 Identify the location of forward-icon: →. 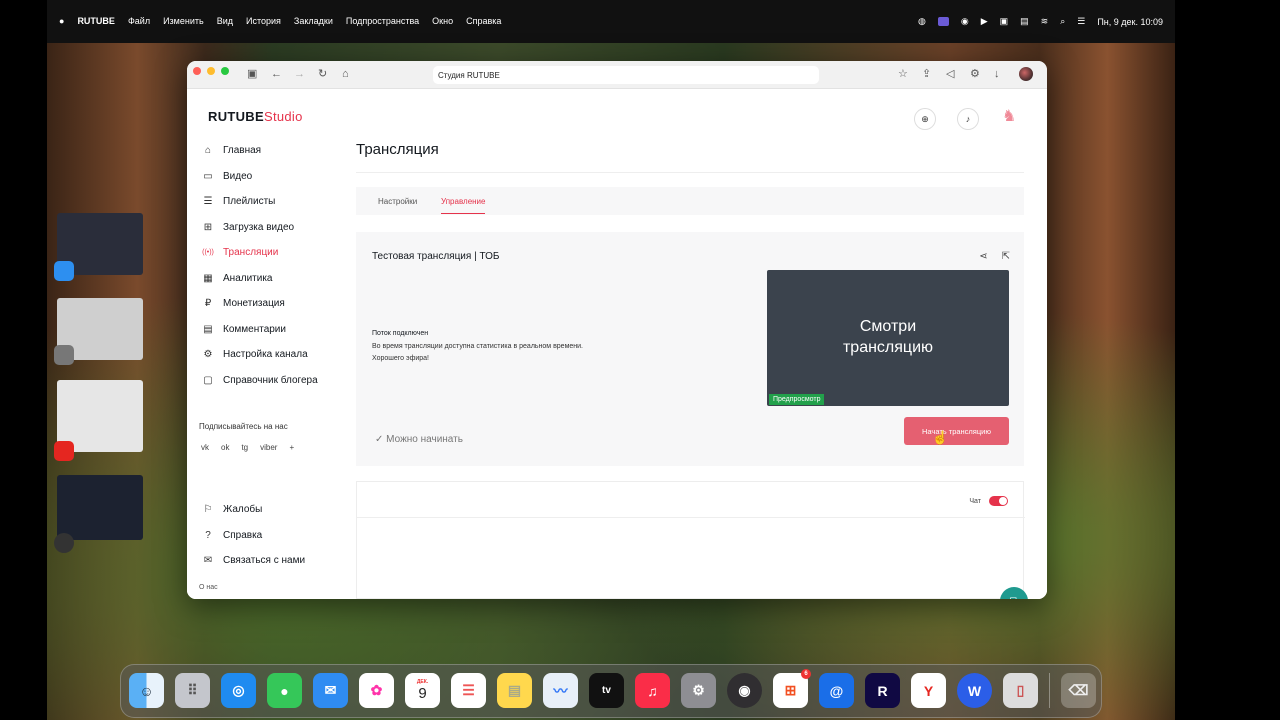
(299, 74).